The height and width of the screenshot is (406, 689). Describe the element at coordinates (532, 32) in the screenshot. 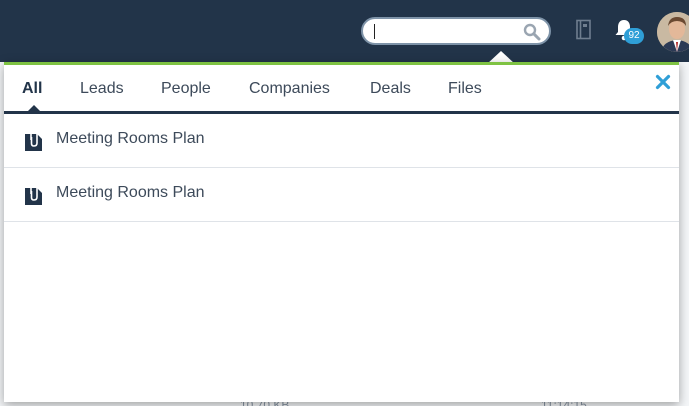

I see `search-icon` at that location.